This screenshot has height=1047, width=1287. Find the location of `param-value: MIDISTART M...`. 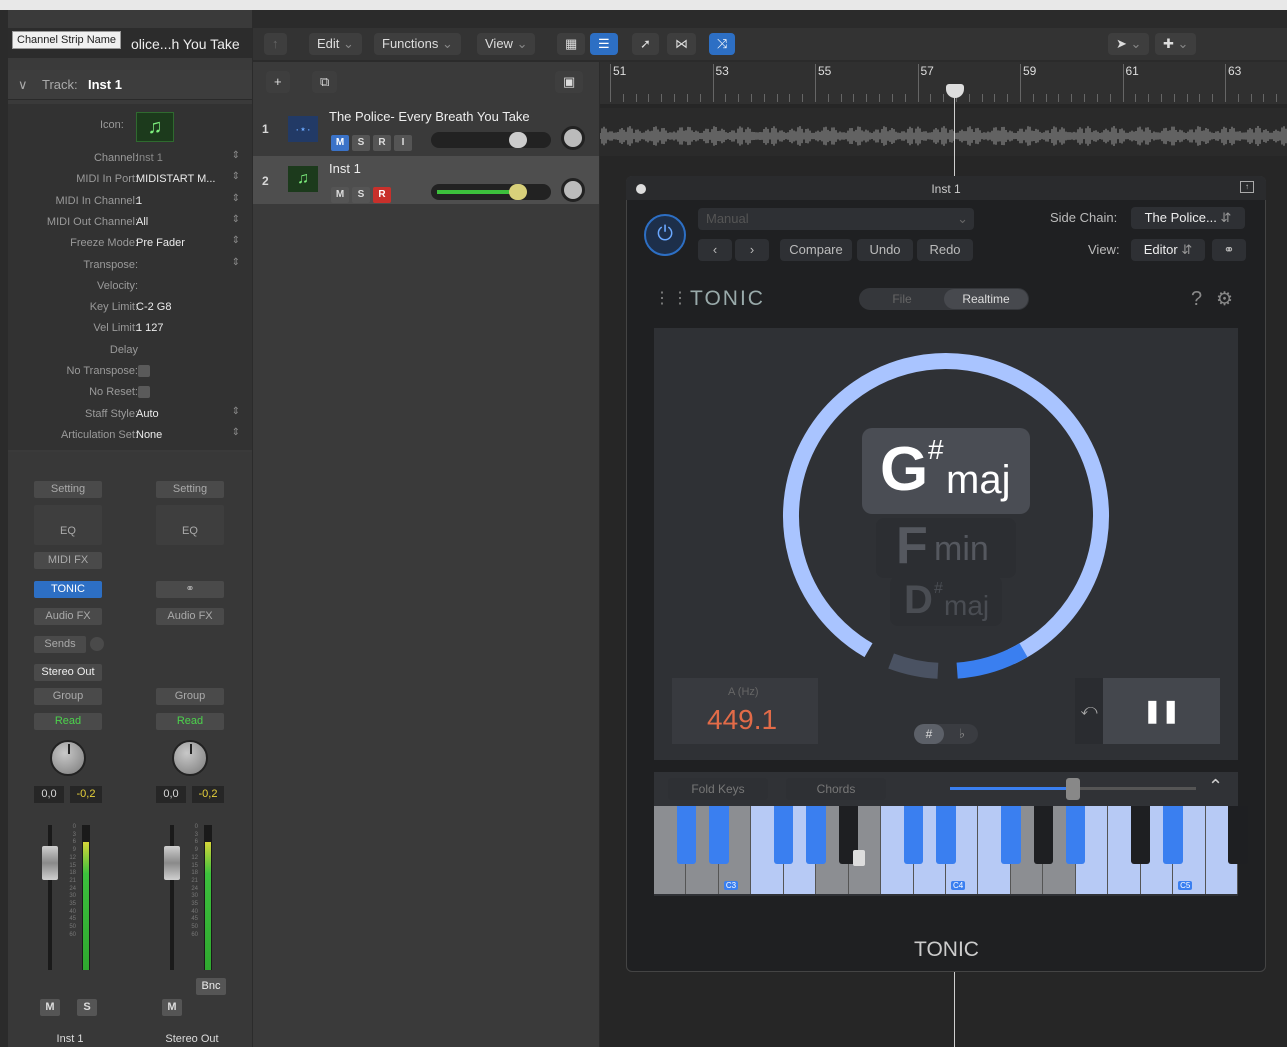

param-value: MIDISTART M... is located at coordinates (175, 179).